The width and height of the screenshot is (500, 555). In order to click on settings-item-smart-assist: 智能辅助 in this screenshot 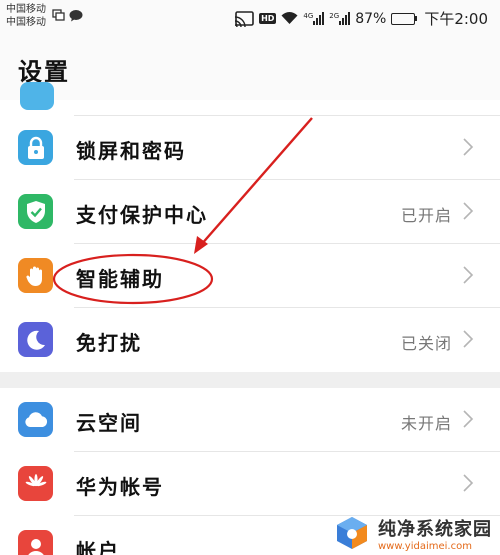, I will do `click(250, 276)`.